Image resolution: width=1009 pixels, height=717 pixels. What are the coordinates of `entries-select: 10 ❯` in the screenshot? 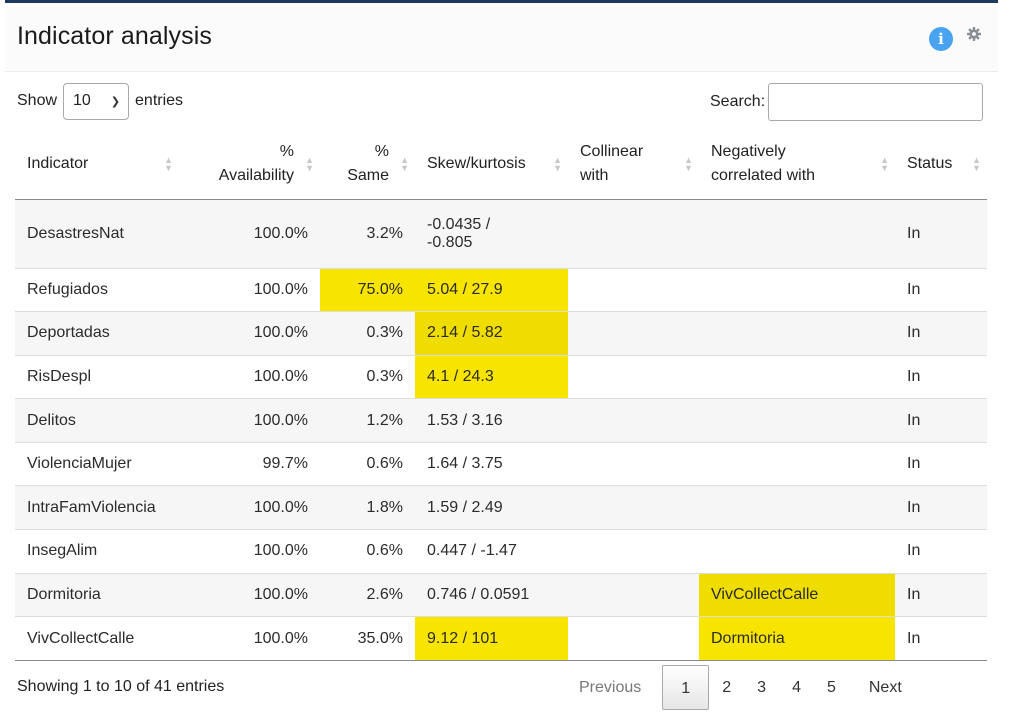 It's located at (96, 101).